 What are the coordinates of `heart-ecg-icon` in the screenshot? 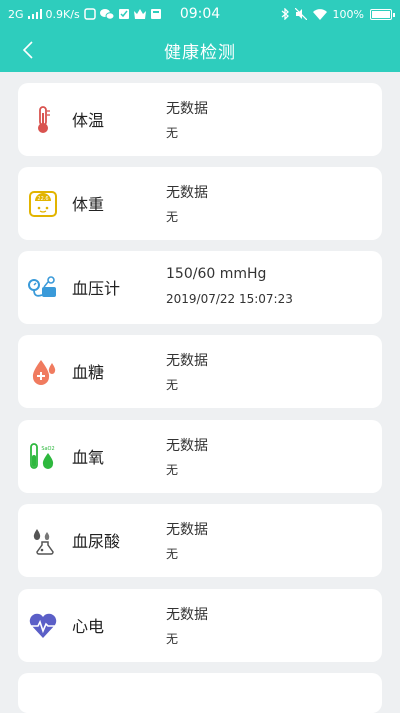 It's located at (43, 626).